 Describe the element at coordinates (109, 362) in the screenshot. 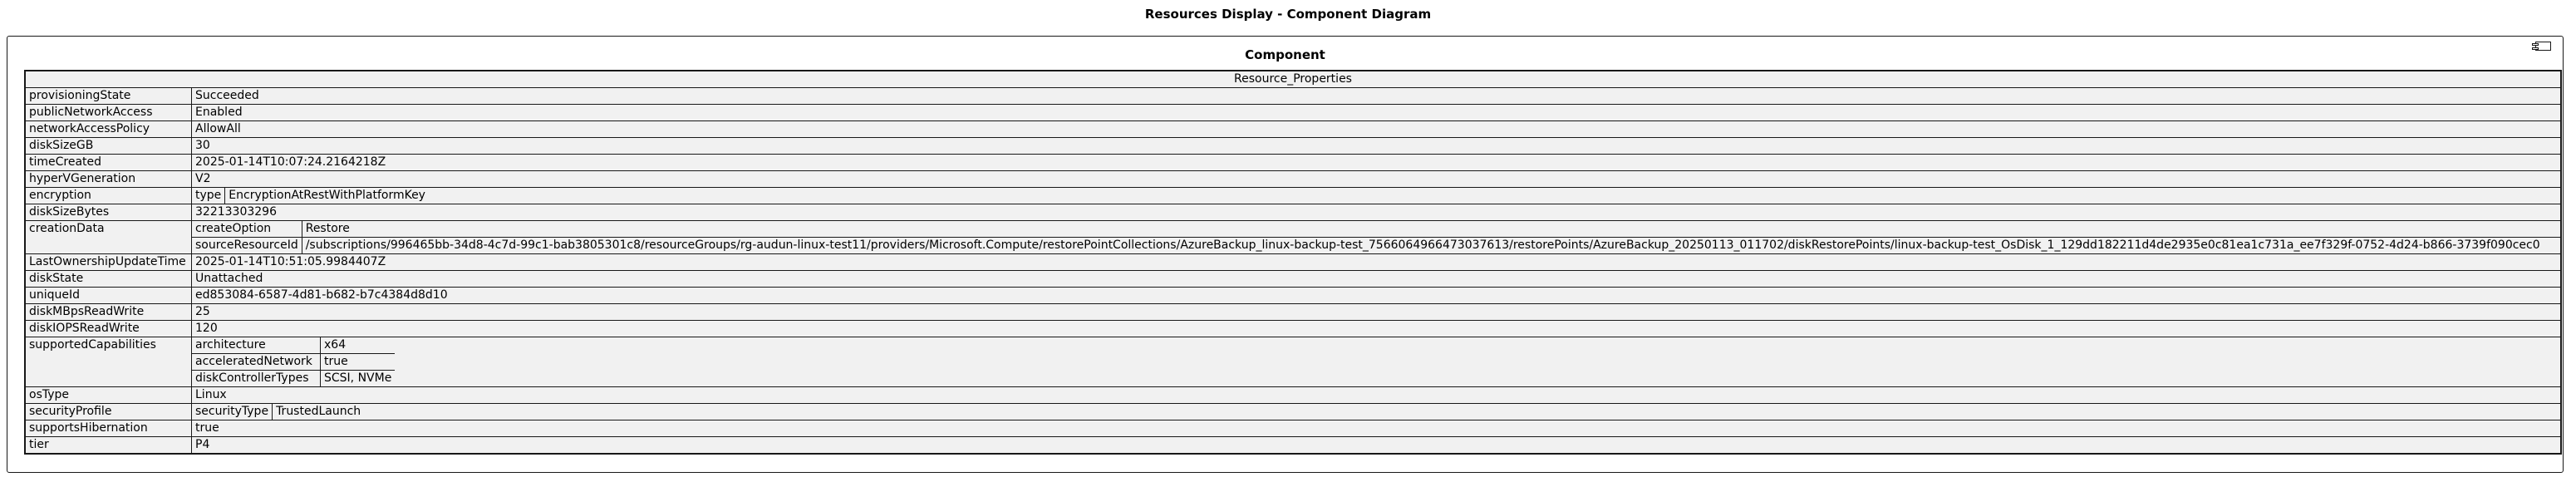

I see `property-key: supportedCapabilities` at that location.